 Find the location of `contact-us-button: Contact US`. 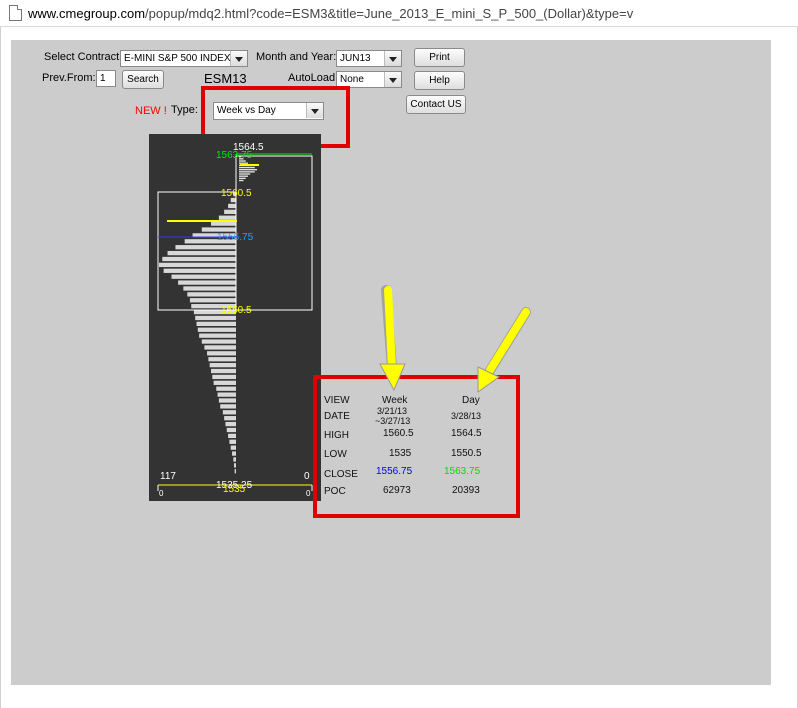

contact-us-button: Contact US is located at coordinates (436, 104).